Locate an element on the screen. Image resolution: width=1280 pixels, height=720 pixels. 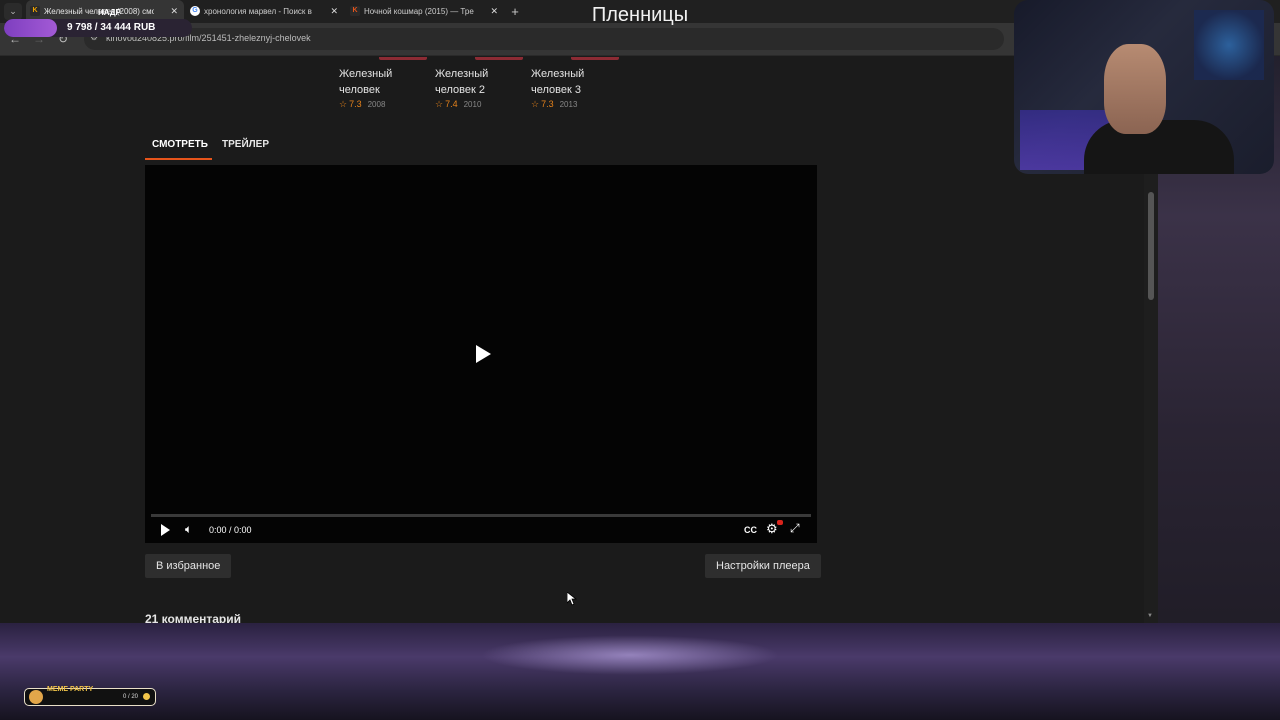
captions-button: CC is located at coordinates (750, 530).